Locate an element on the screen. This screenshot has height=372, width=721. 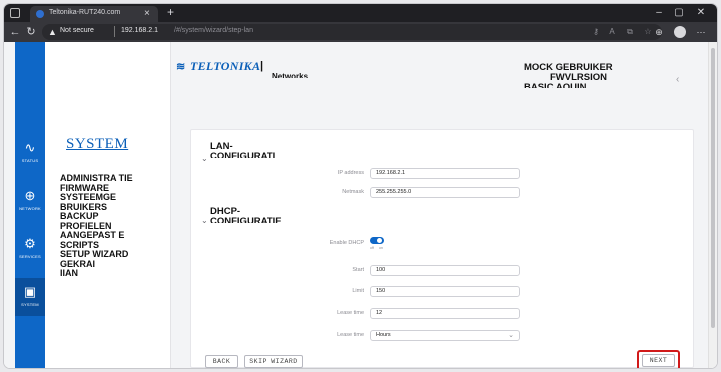
firmware-version-label: FWVLRSION is located at coordinates (578, 77).